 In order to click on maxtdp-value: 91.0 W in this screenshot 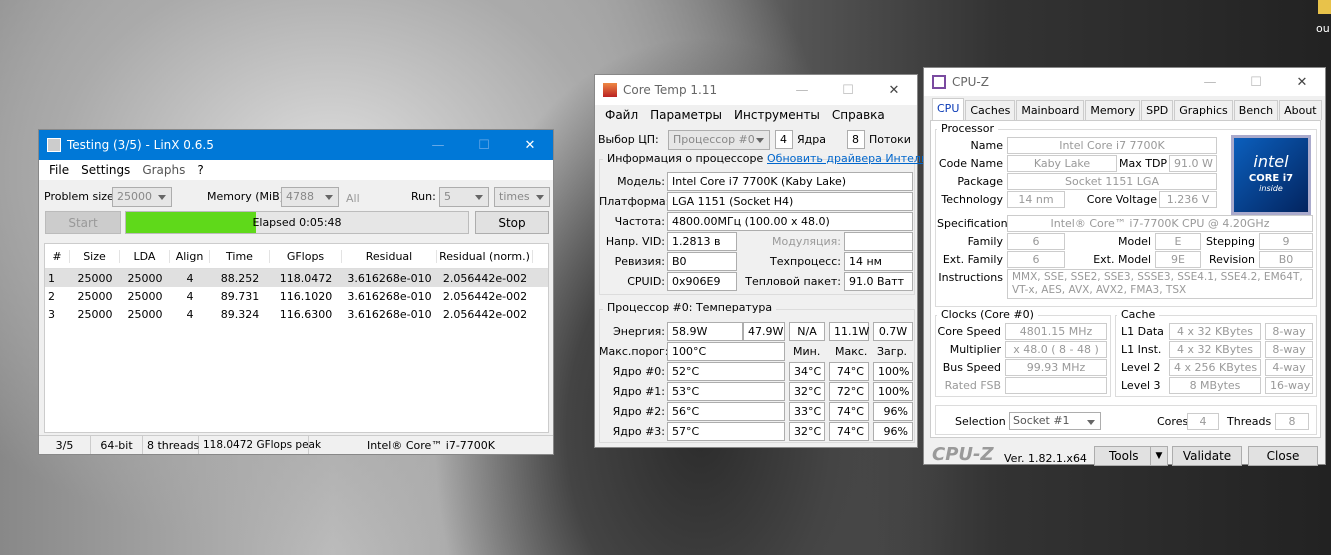, I will do `click(1193, 163)`.